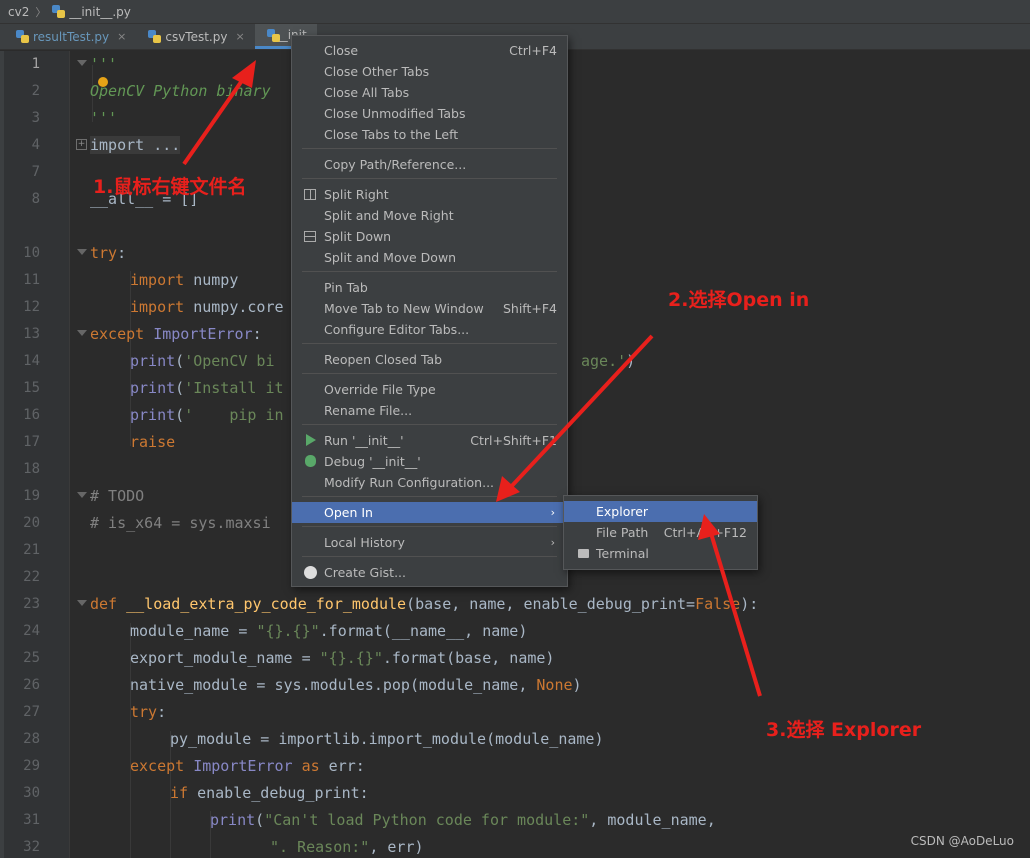 The image size is (1030, 858). Describe the element at coordinates (184, 280) in the screenshot. I see `code-line: import numpy` at that location.